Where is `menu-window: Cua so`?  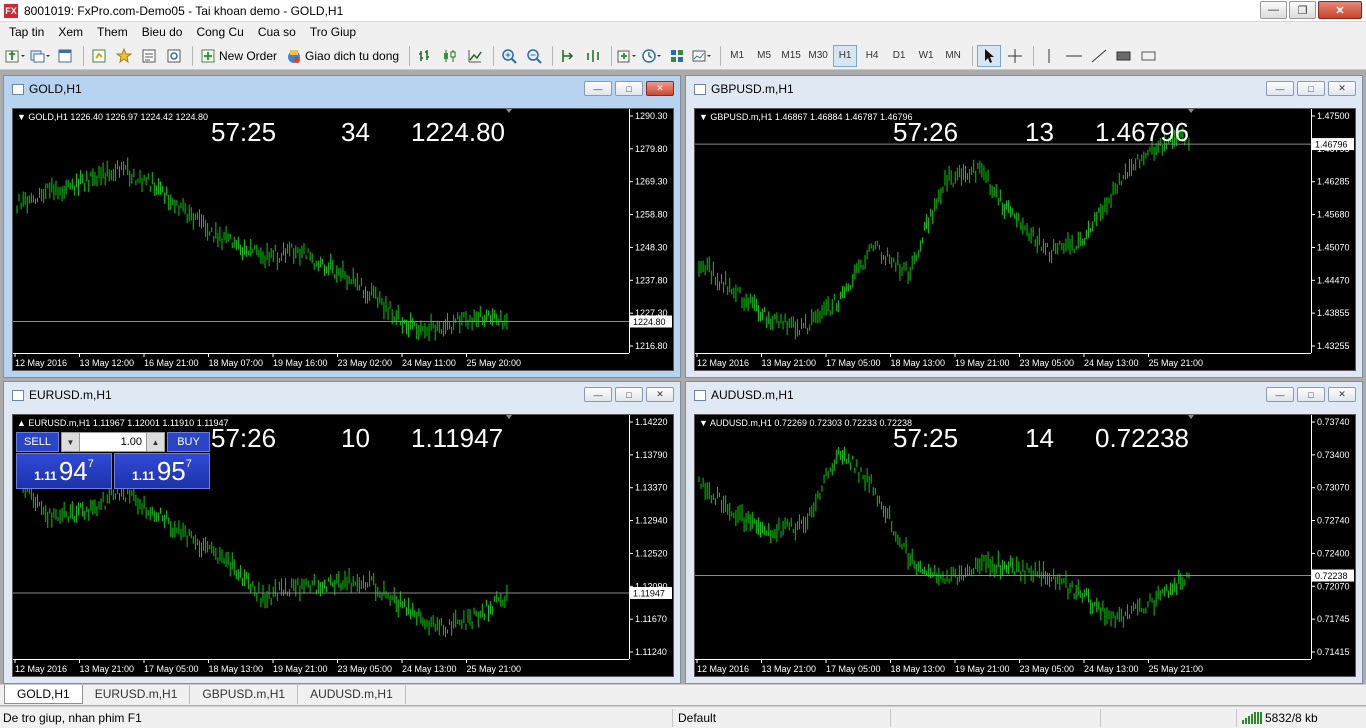
menu-window: Cua so is located at coordinates (277, 32).